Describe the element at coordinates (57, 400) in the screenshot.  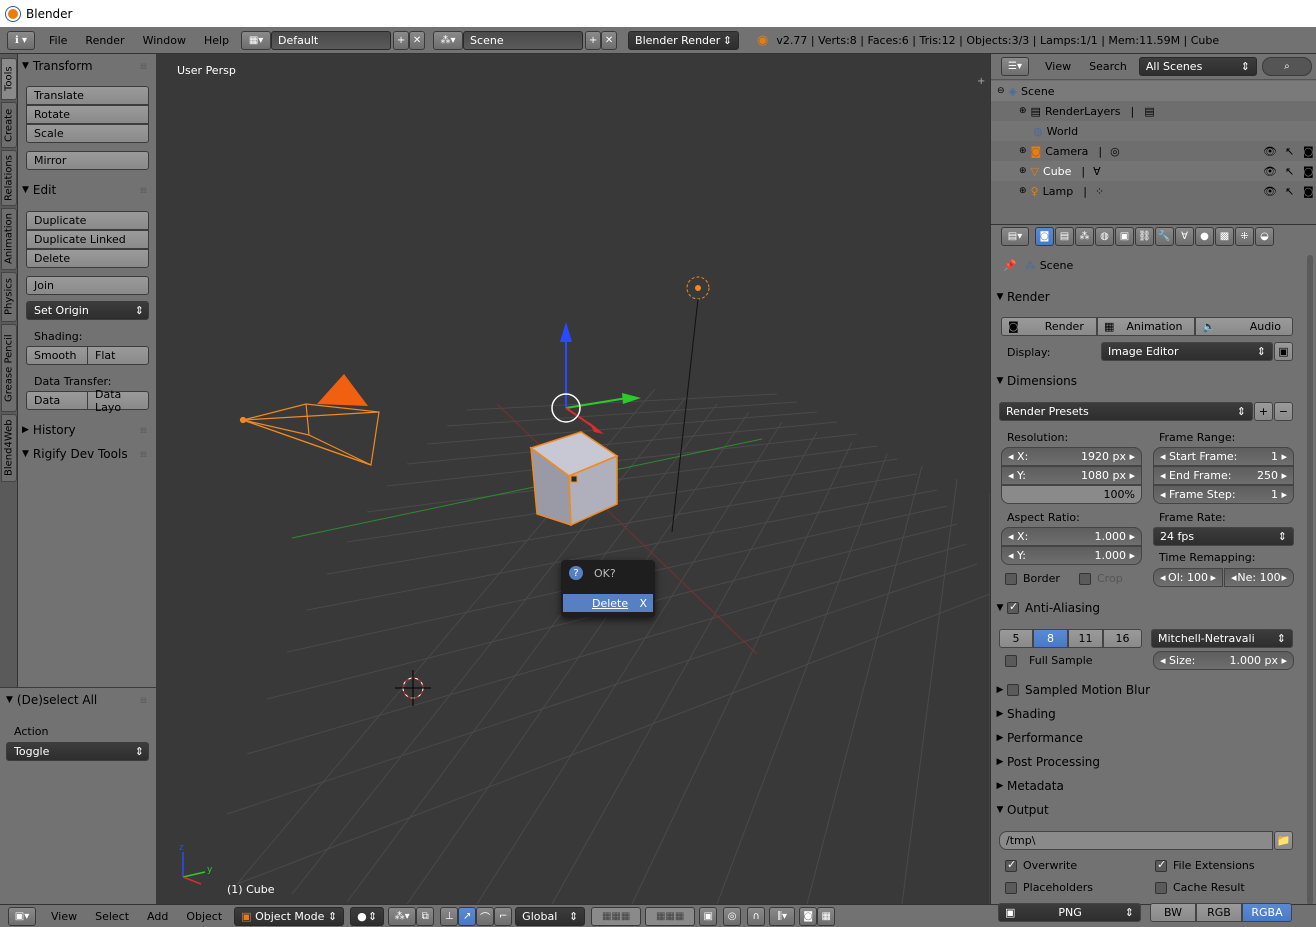
I see `data-button: Data` at that location.